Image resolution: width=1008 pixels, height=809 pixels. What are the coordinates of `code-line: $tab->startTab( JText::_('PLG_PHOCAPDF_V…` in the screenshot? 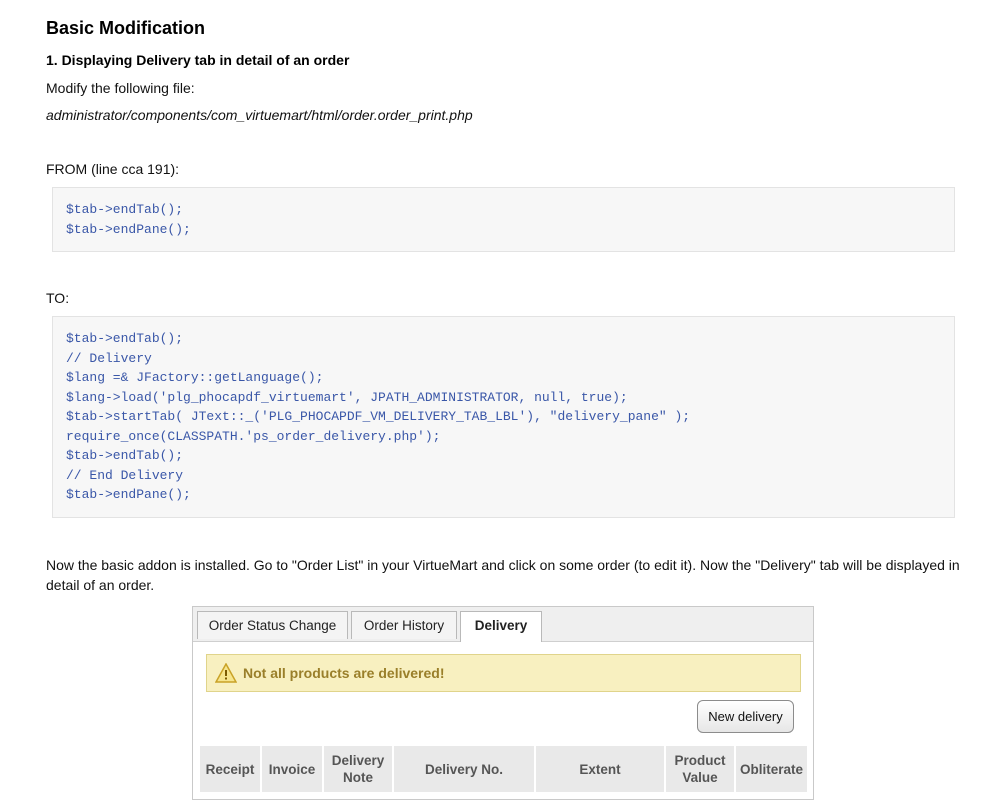 It's located at (378, 416).